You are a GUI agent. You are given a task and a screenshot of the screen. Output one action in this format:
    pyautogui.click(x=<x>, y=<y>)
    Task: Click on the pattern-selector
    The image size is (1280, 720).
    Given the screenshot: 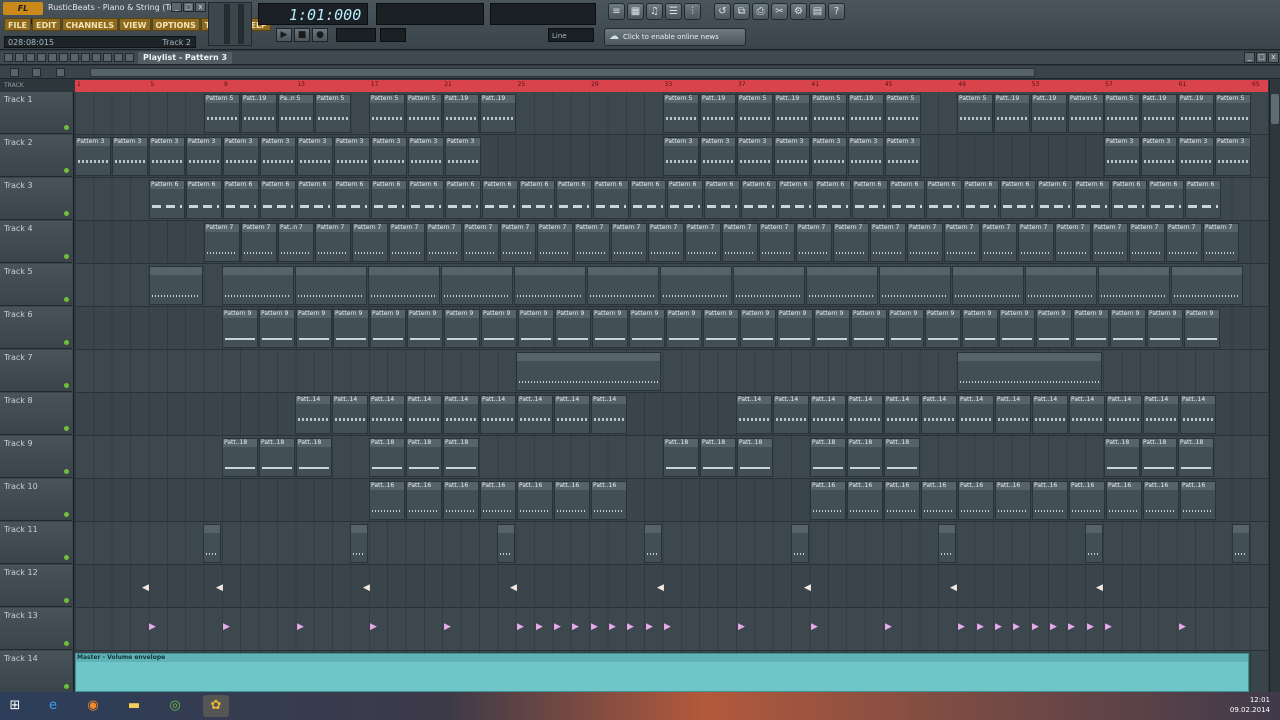 What is the action you would take?
    pyautogui.click(x=393, y=35)
    